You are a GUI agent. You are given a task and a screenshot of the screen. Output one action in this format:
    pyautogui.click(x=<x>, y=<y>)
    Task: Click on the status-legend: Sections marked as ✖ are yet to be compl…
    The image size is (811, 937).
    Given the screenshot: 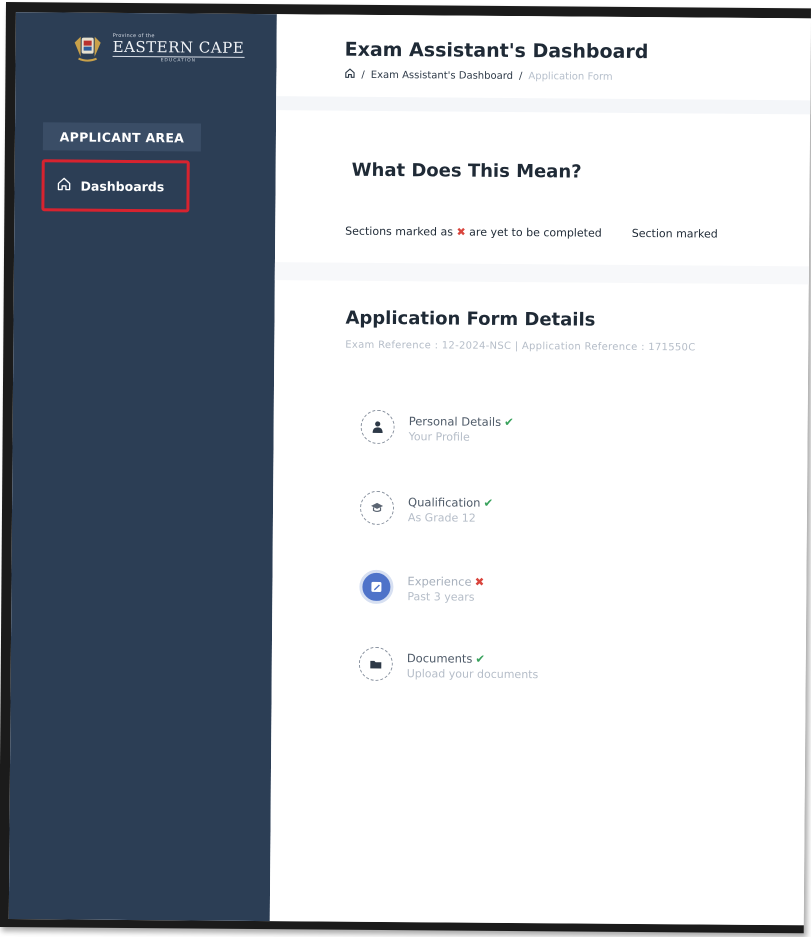 What is the action you would take?
    pyautogui.click(x=531, y=233)
    